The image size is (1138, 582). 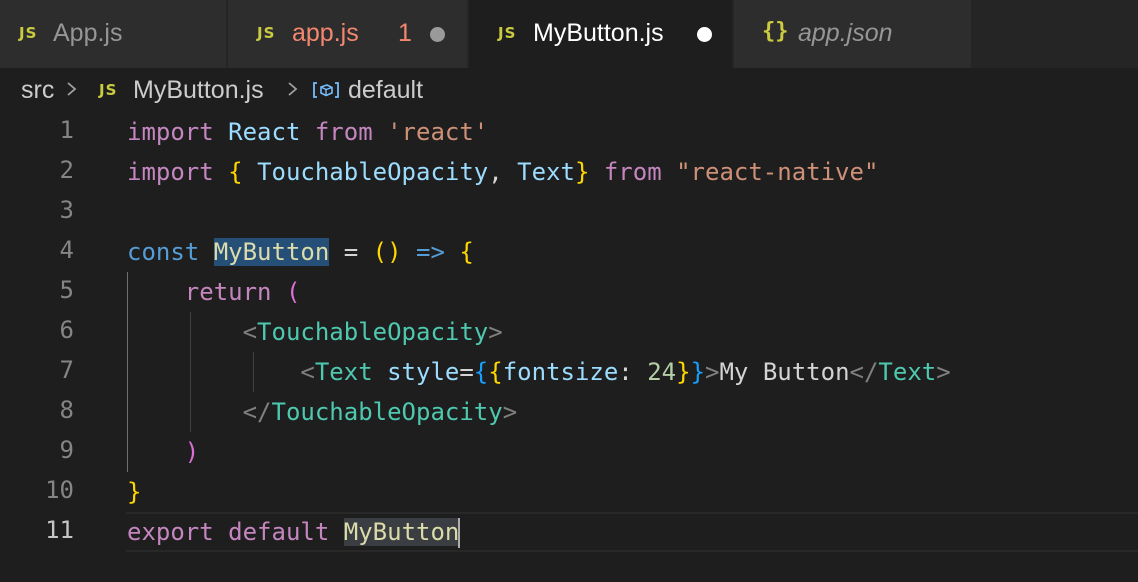 I want to click on line-number: 3, so click(x=66, y=210).